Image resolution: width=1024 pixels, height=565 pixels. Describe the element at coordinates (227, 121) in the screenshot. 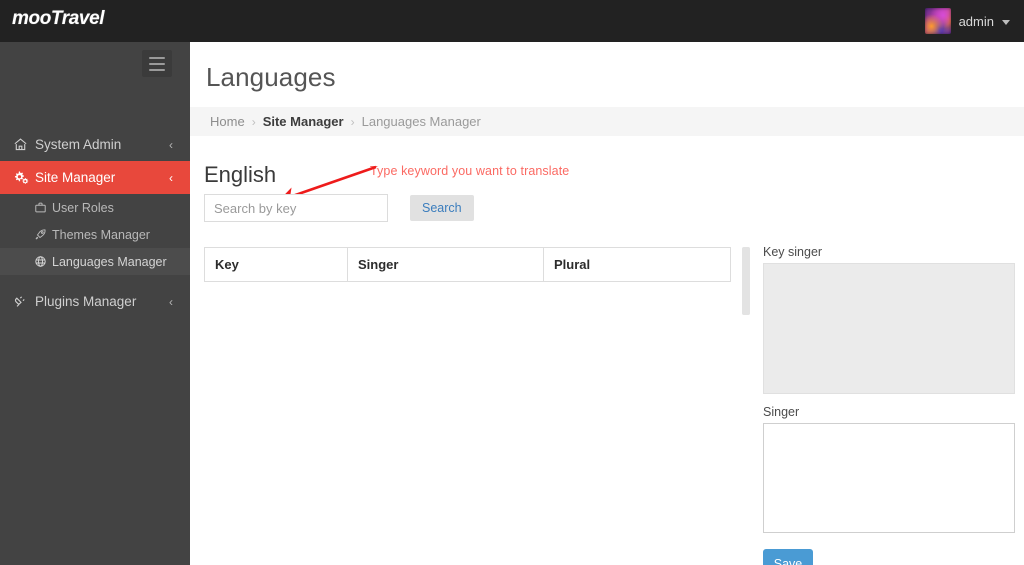

I see `breadcrumb-item-home: Home` at that location.